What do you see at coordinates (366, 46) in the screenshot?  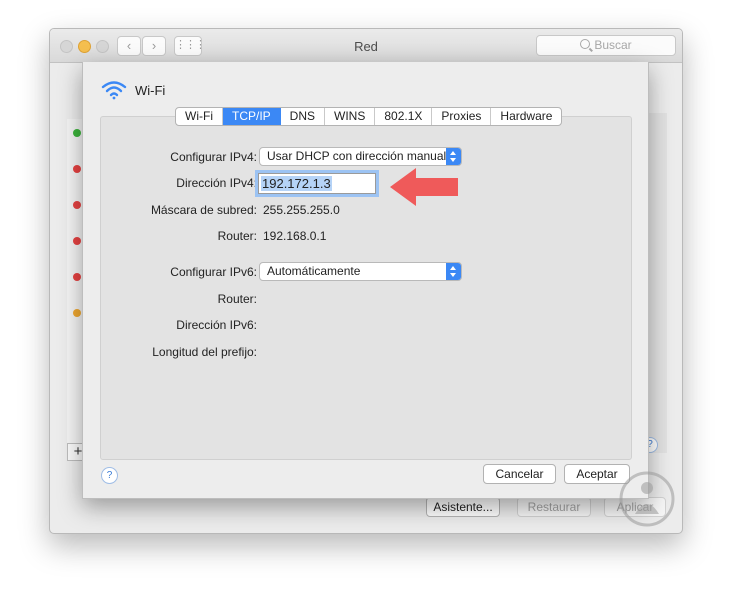 I see `title-bar: ‹ › ⋮⋮⋮ Red Buscar` at bounding box center [366, 46].